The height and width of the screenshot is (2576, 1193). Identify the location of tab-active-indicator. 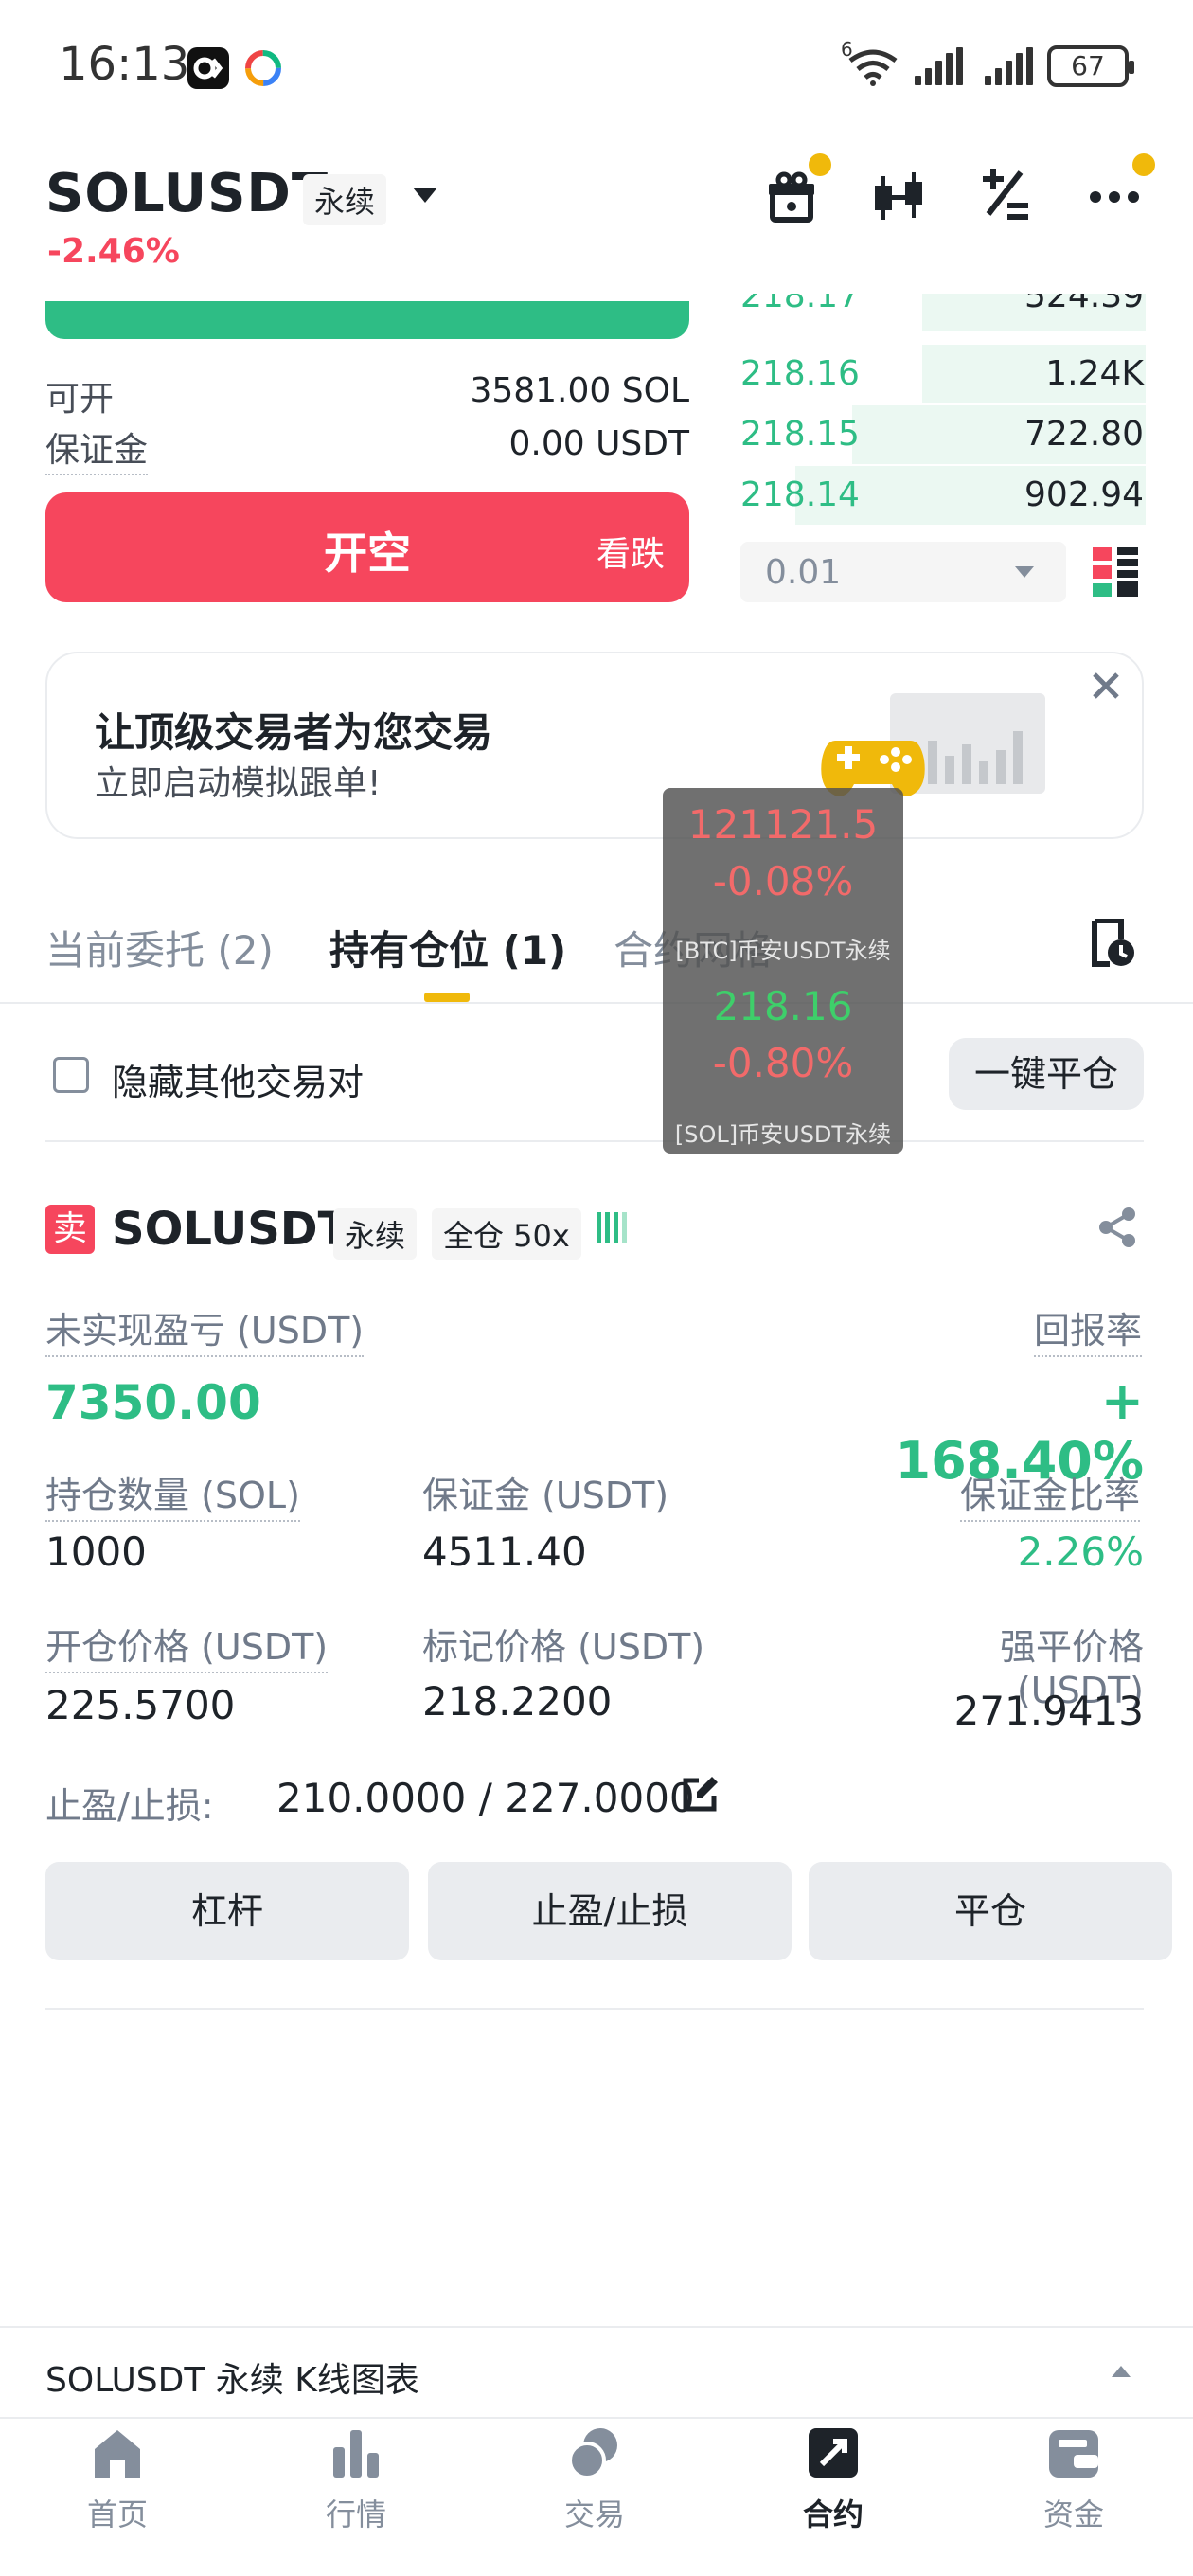
(447, 998).